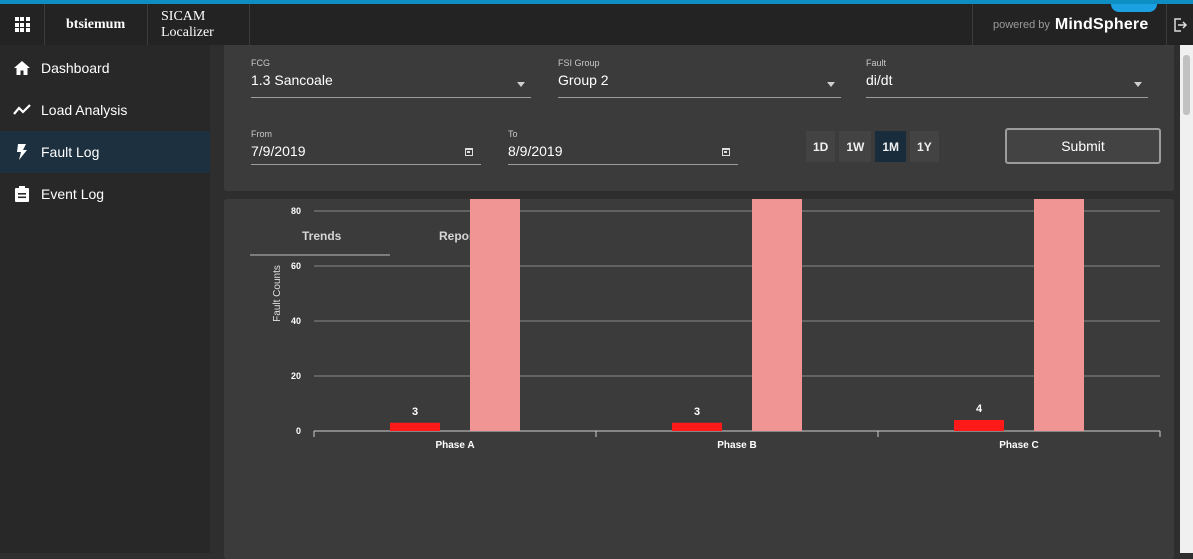 The width and height of the screenshot is (1193, 559). I want to click on fsi-group-label: FSI Group, so click(579, 63).